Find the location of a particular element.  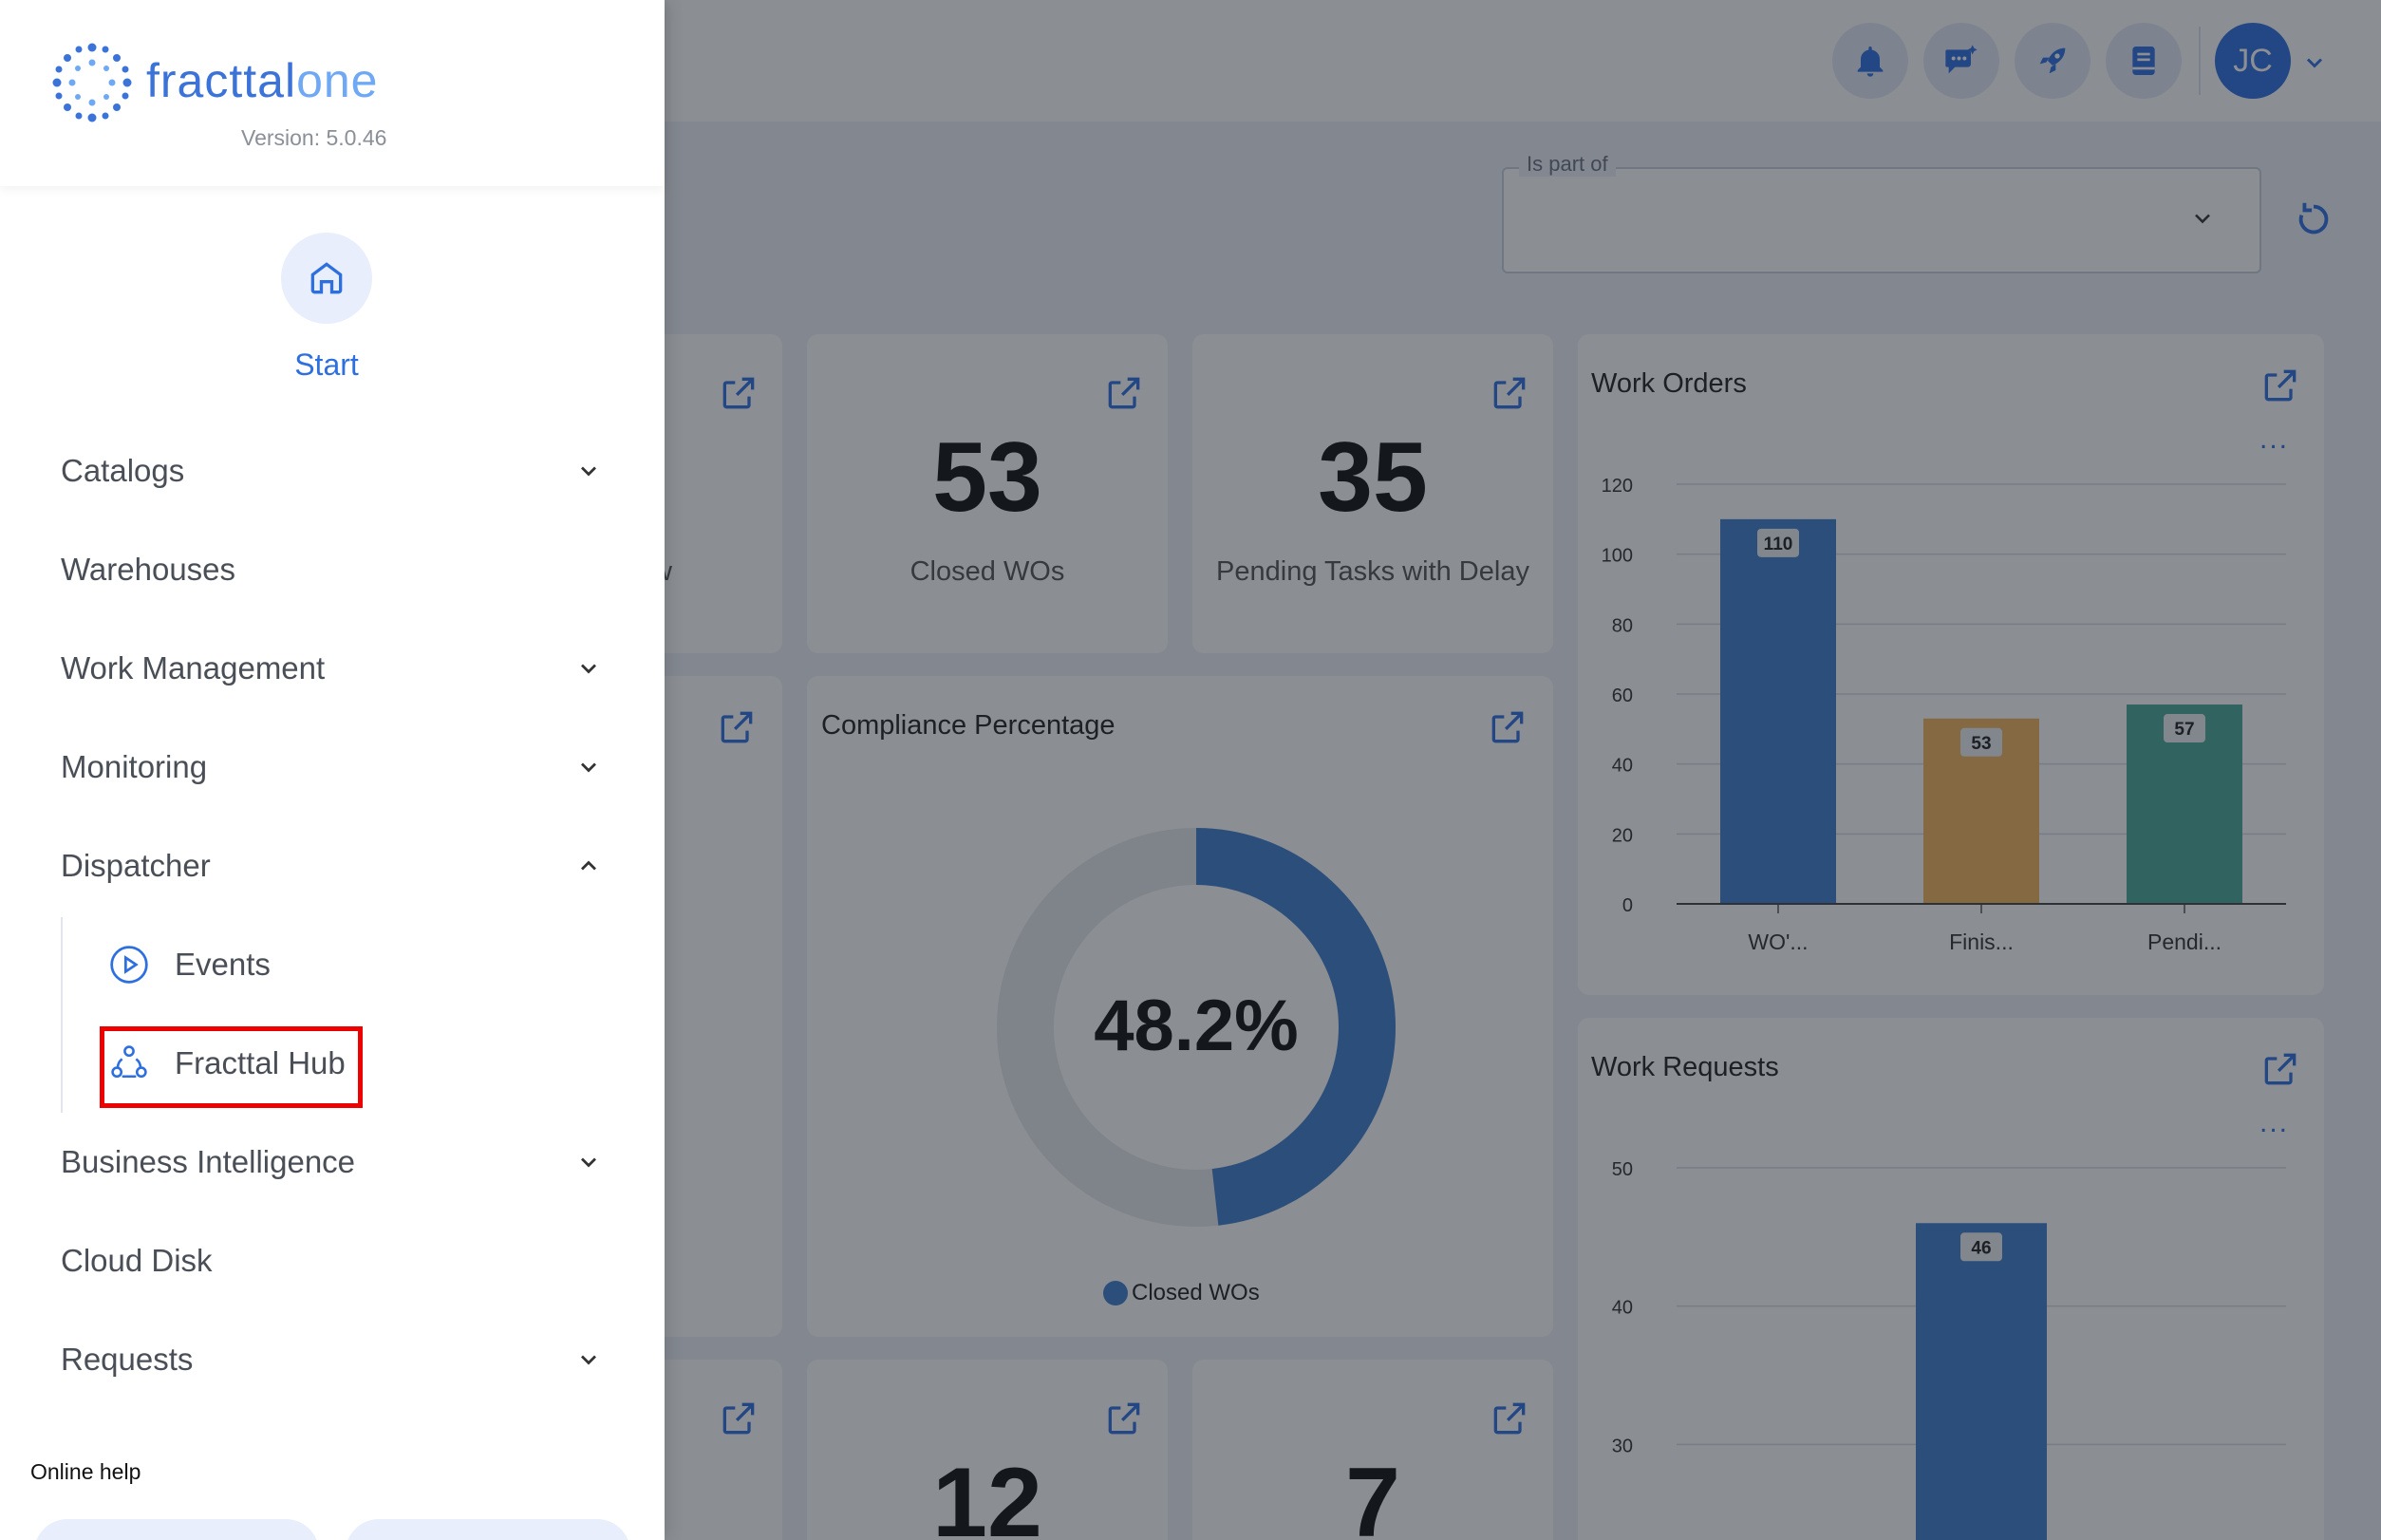

home-icon is located at coordinates (326, 278).